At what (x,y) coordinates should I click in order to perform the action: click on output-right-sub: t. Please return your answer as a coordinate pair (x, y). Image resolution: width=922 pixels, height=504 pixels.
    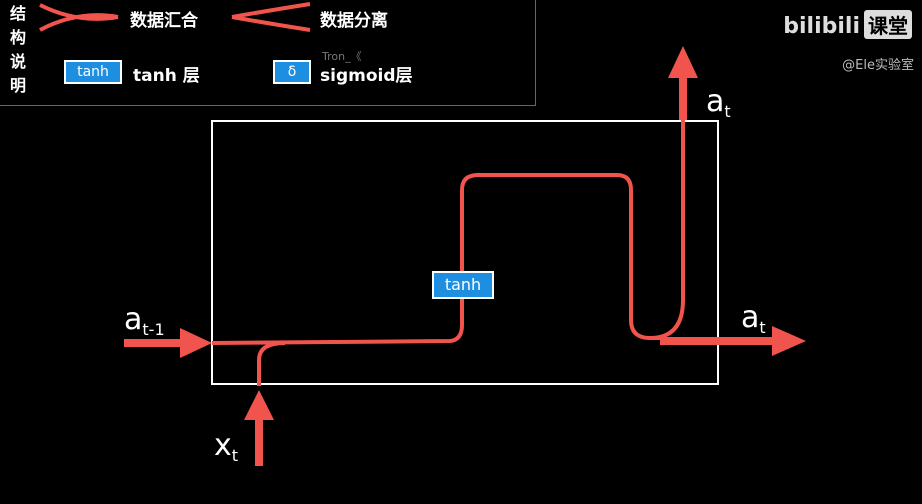
    Looking at the image, I should click on (762, 327).